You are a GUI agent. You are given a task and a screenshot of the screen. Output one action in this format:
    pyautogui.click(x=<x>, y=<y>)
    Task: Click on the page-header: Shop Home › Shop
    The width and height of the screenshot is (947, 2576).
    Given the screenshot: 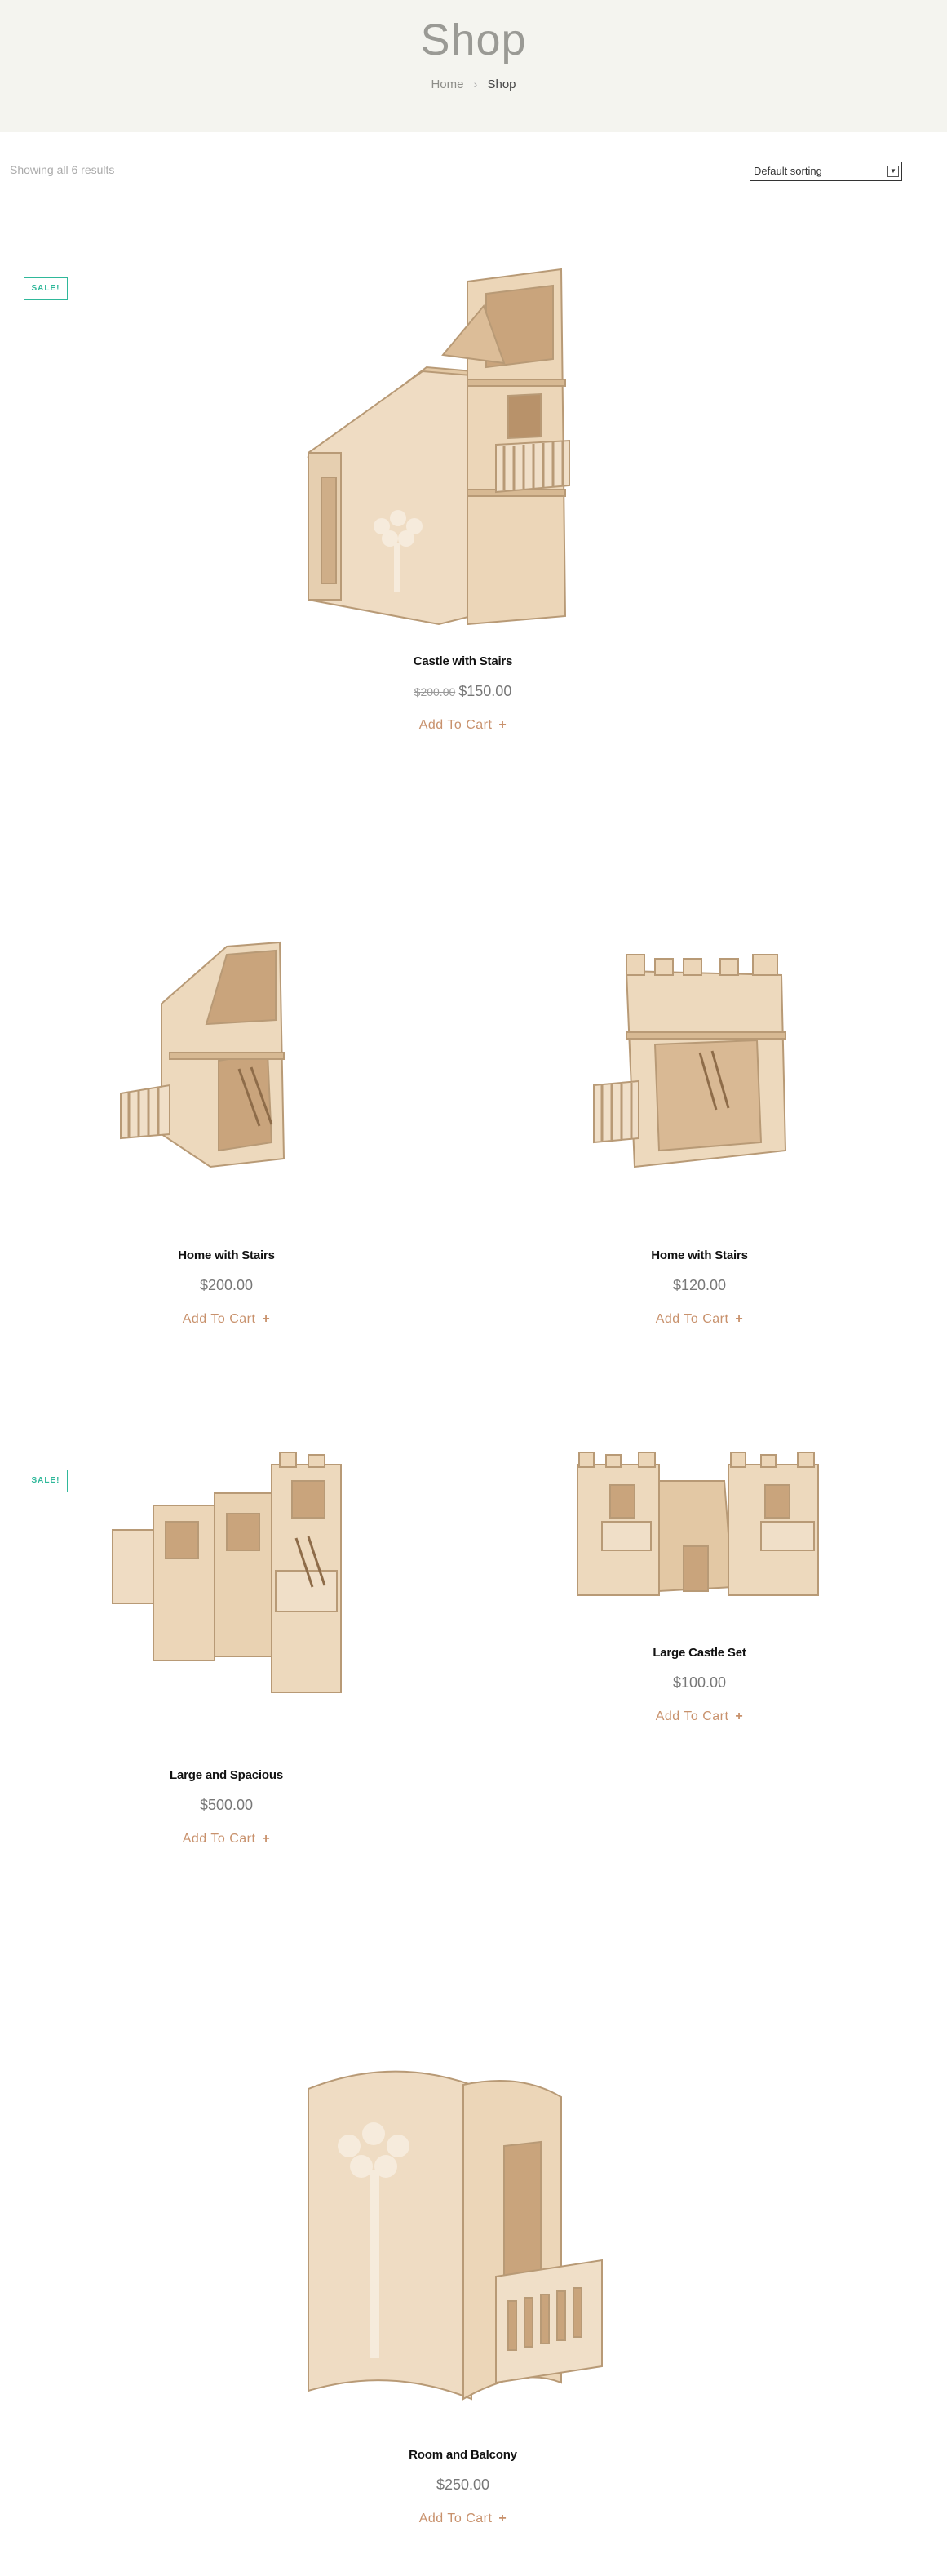 What is the action you would take?
    pyautogui.click(x=473, y=66)
    